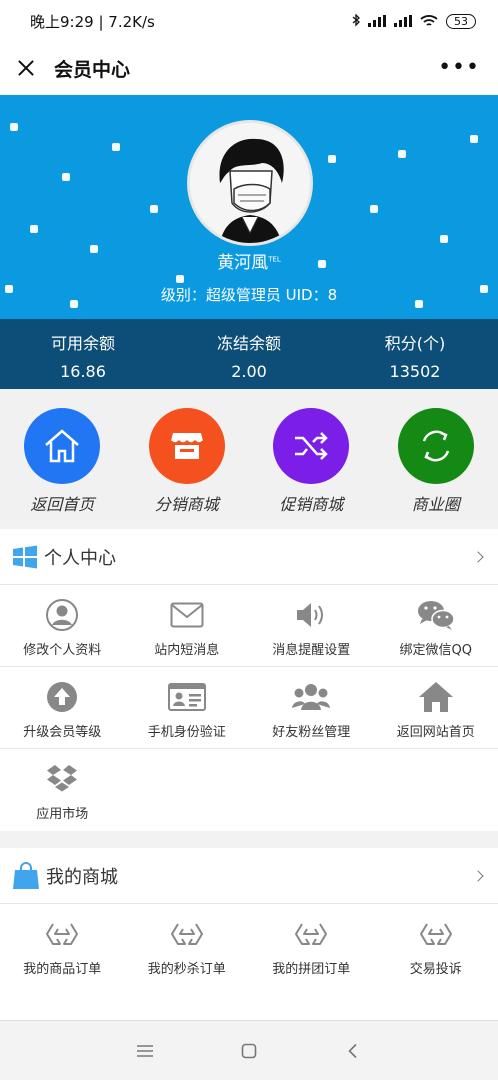 The width and height of the screenshot is (498, 1080). What do you see at coordinates (62, 697) in the screenshot?
I see `upload-icon` at bounding box center [62, 697].